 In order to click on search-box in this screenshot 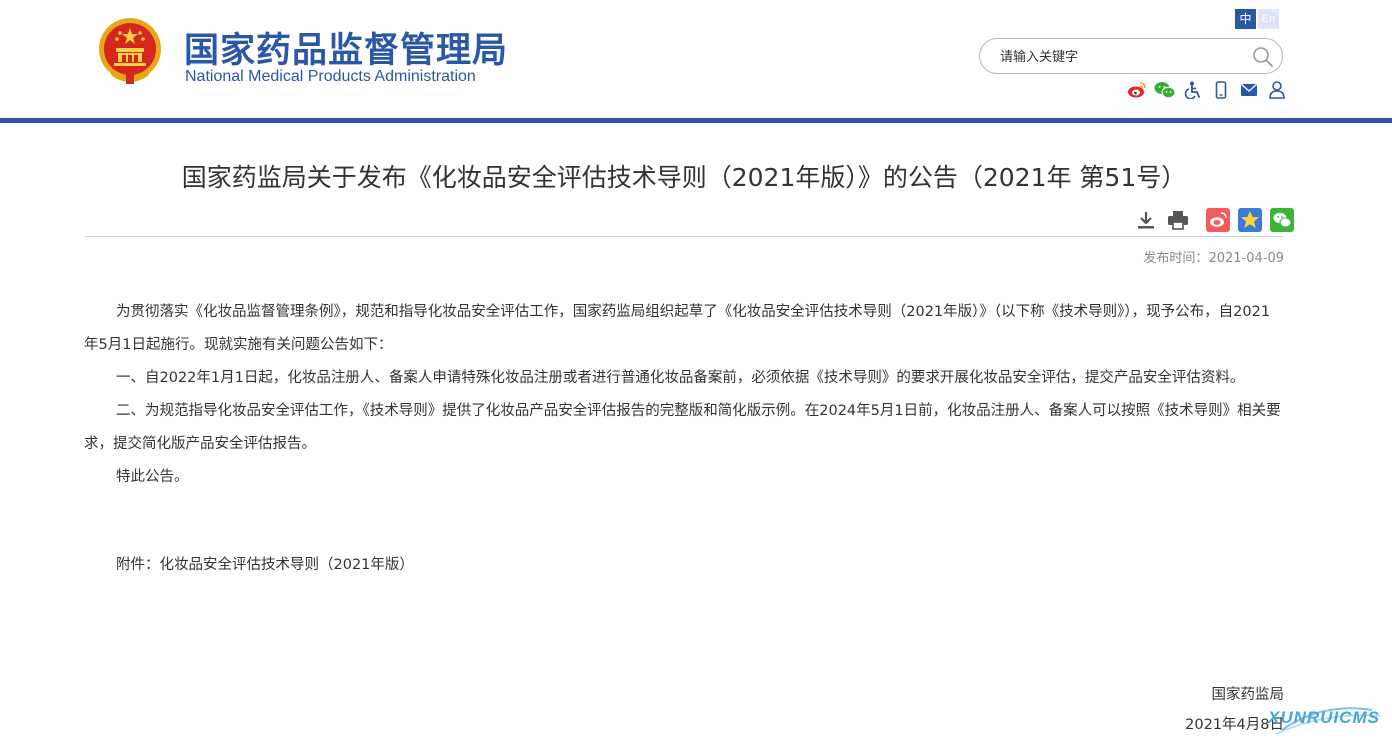, I will do `click(1131, 56)`.